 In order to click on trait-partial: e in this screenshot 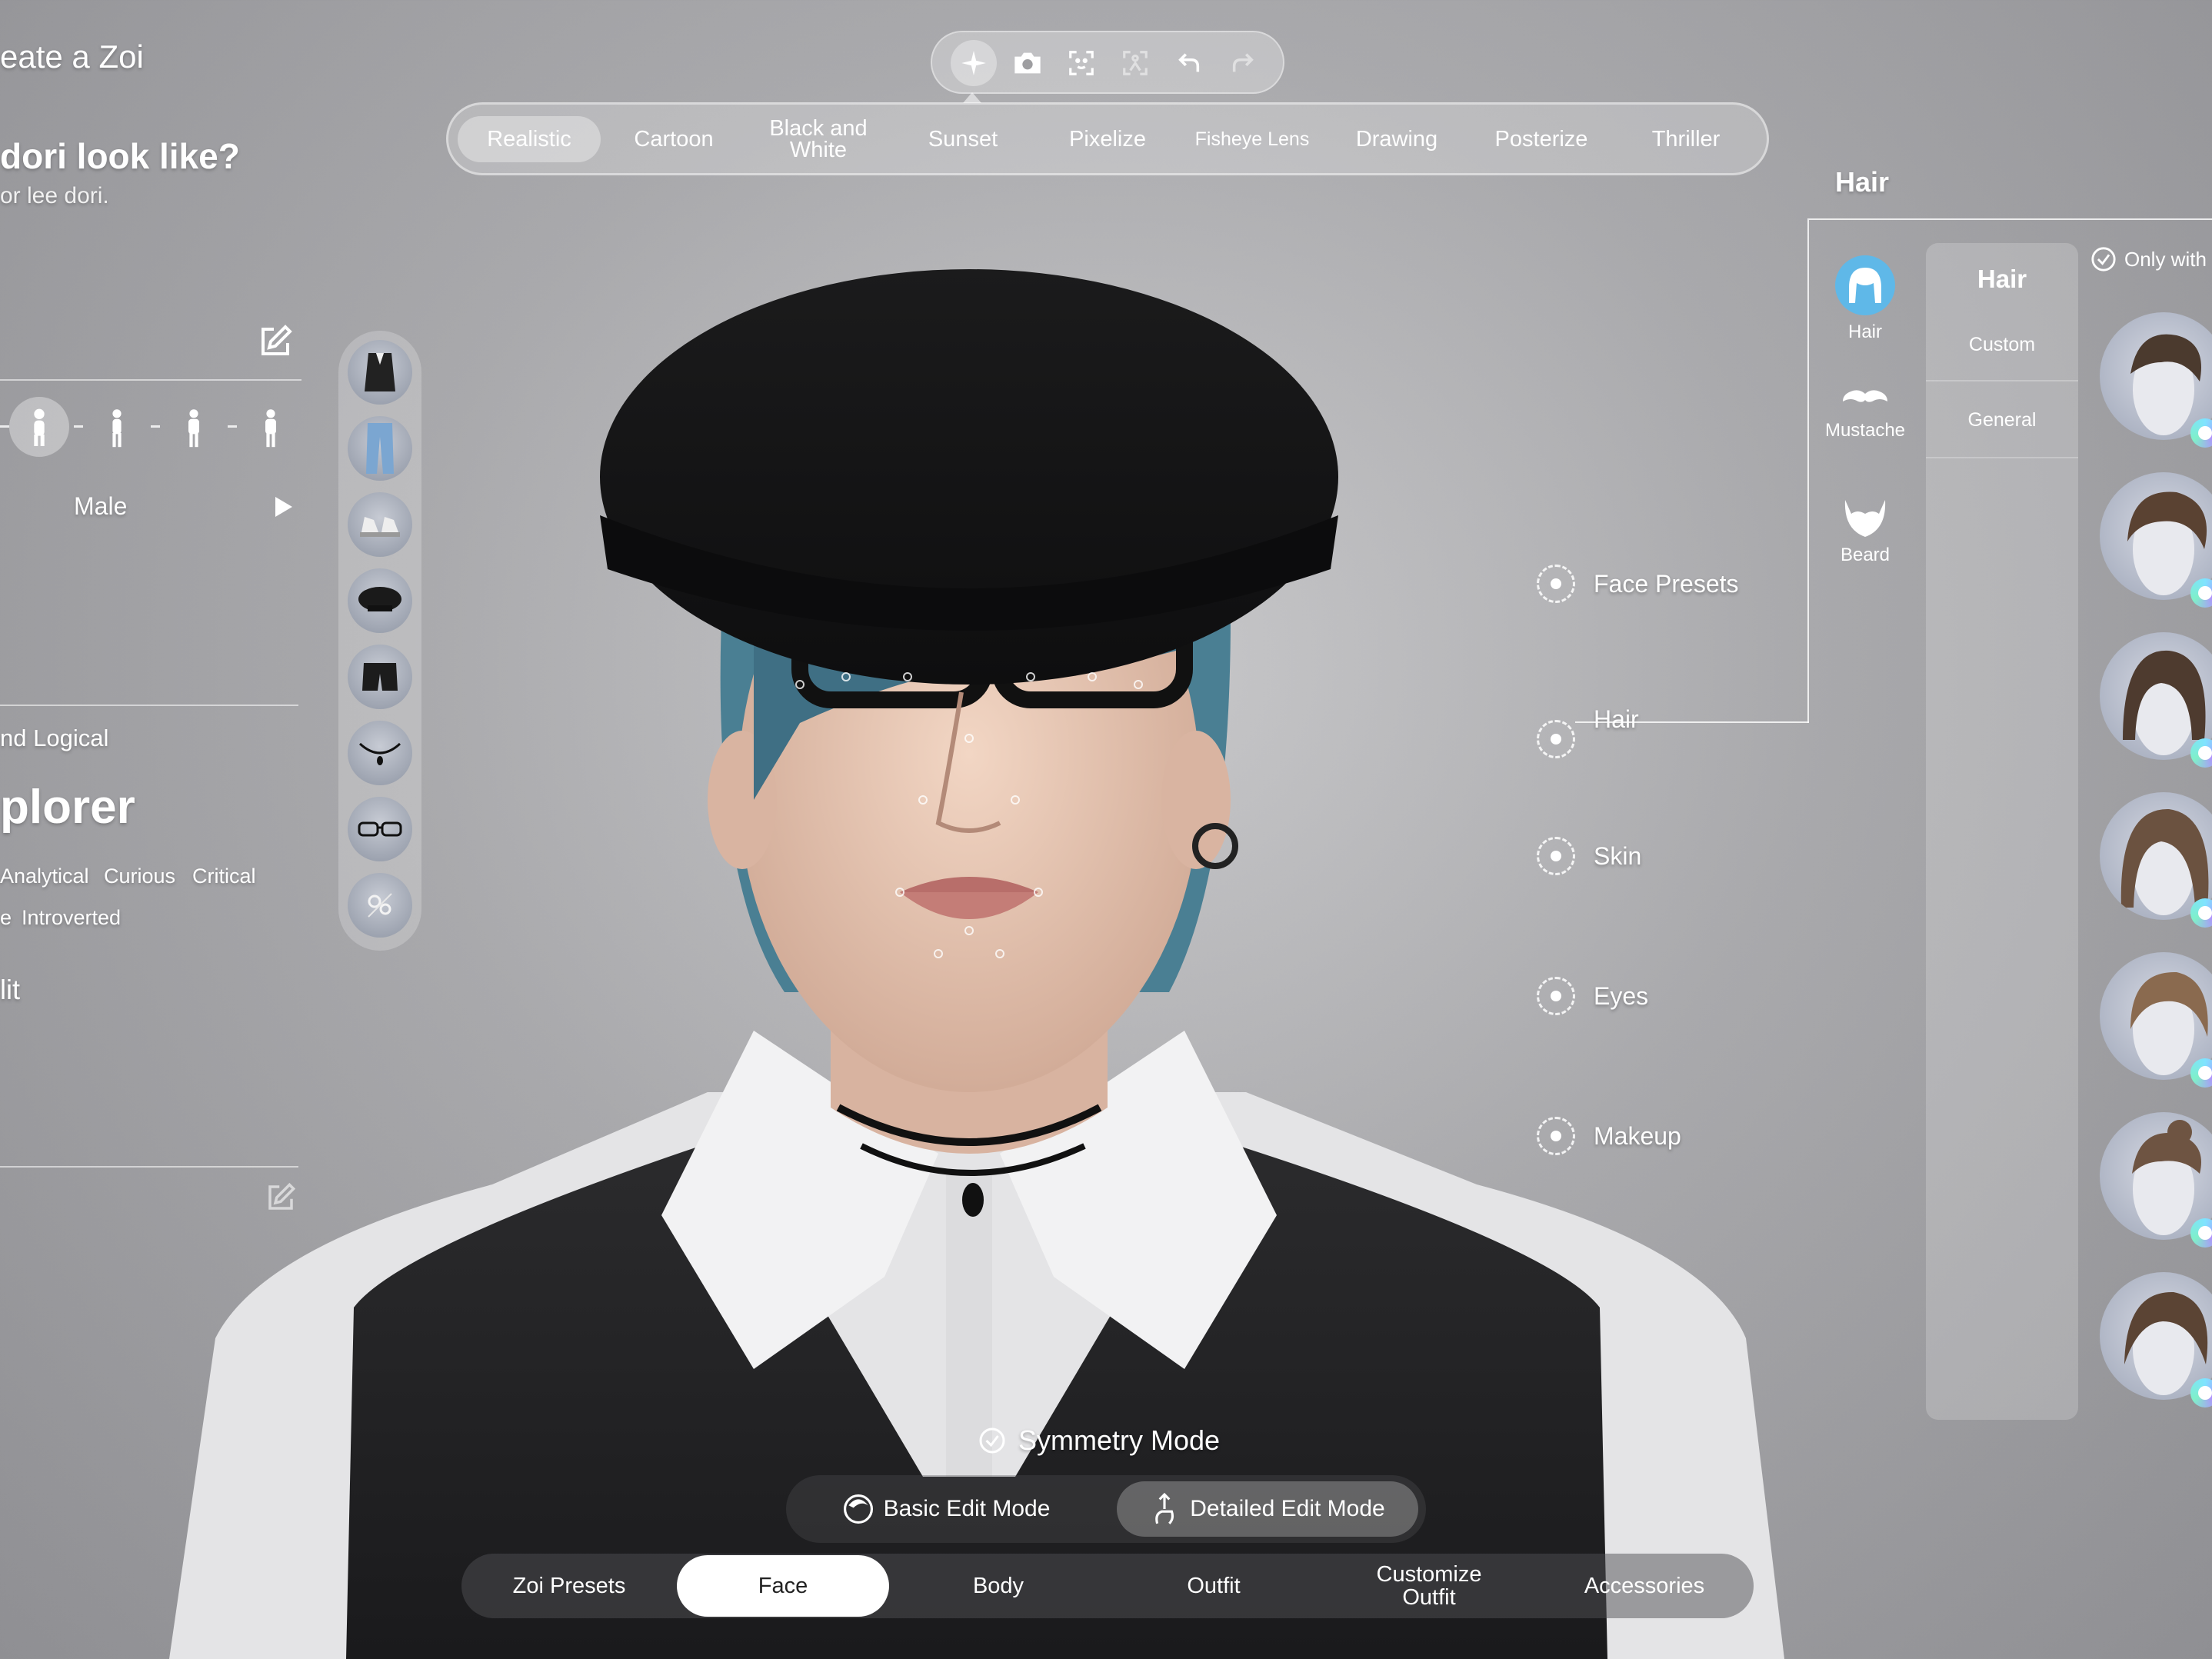, I will do `click(6, 917)`.